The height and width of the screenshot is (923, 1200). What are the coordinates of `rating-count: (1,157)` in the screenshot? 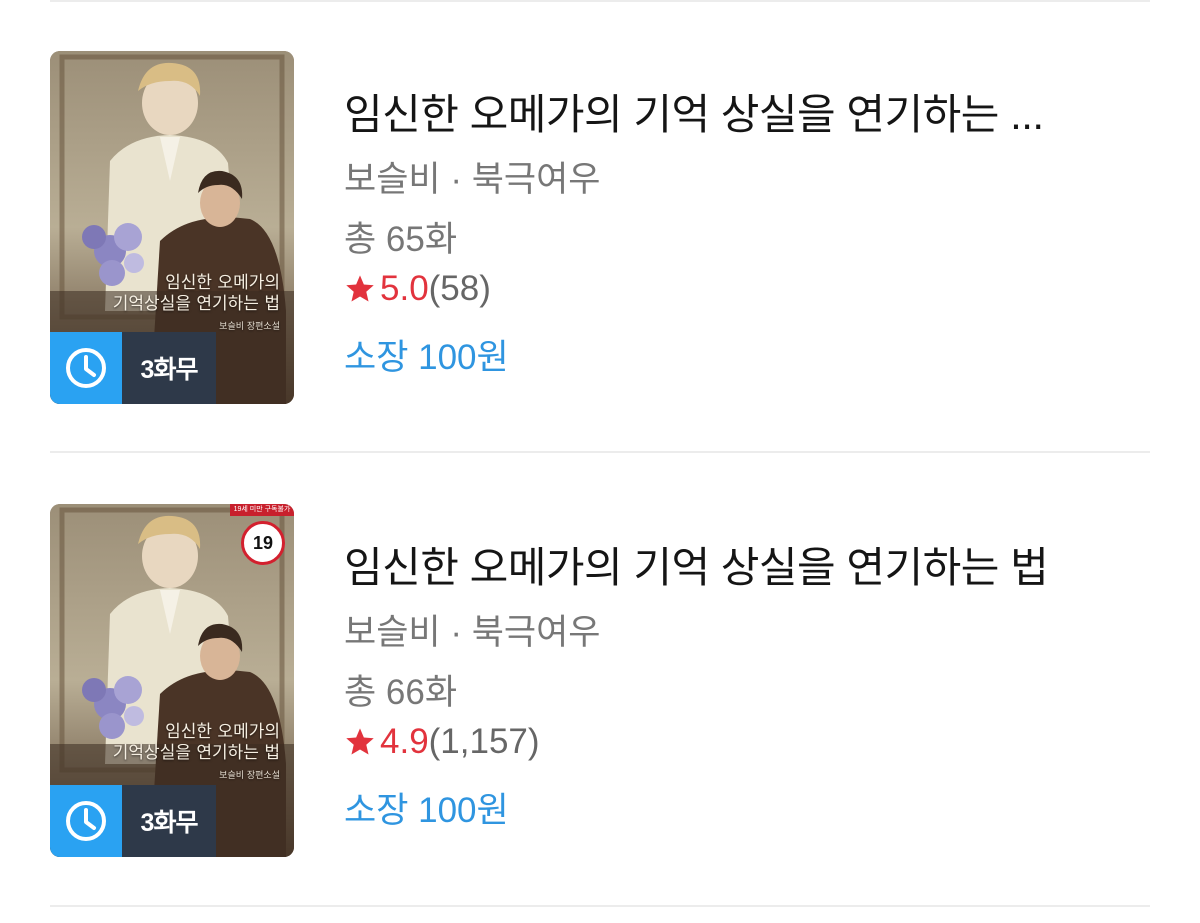 It's located at (484, 741).